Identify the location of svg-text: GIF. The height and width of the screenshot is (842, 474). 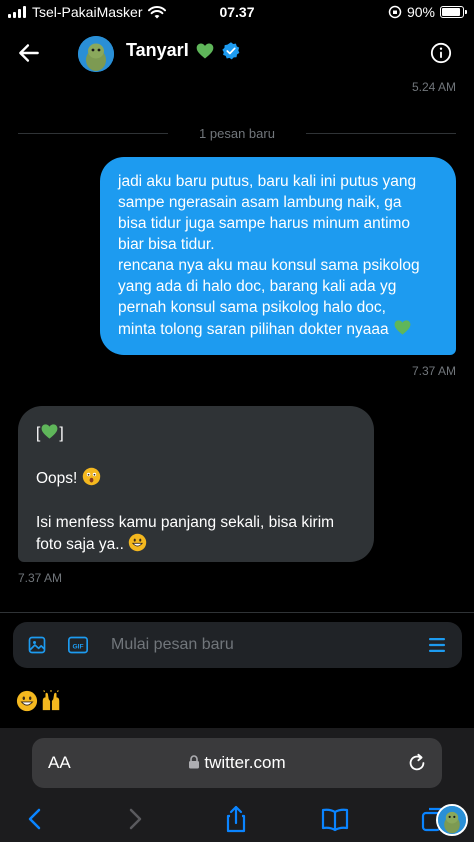
(77, 646).